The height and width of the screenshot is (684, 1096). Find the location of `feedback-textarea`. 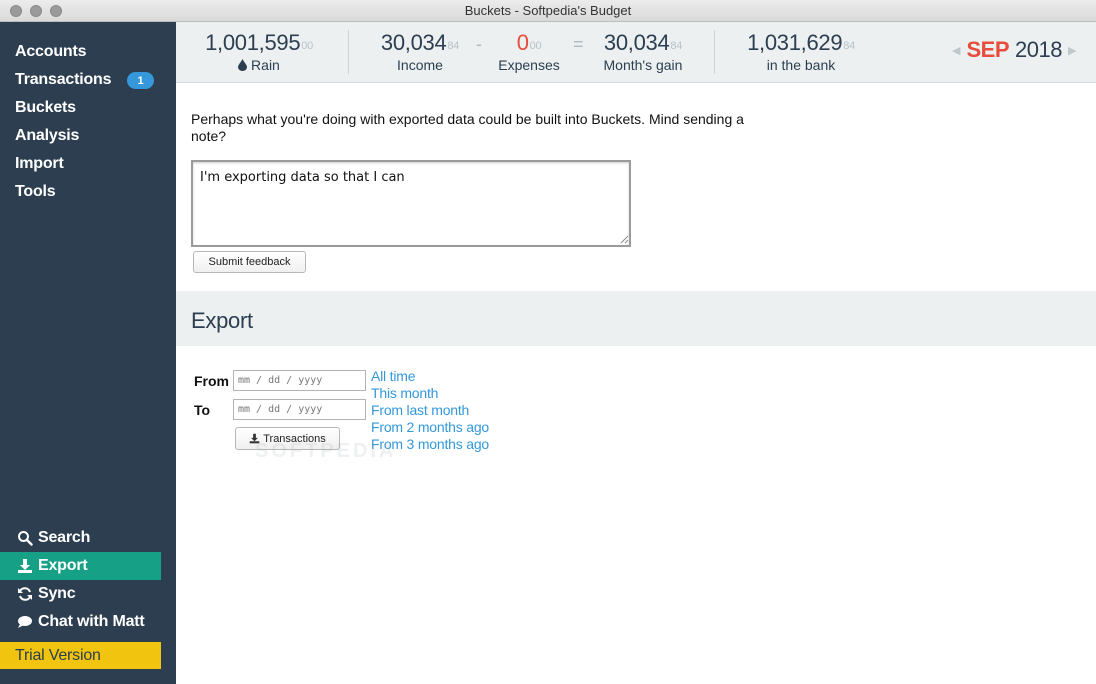

feedback-textarea is located at coordinates (411, 203).